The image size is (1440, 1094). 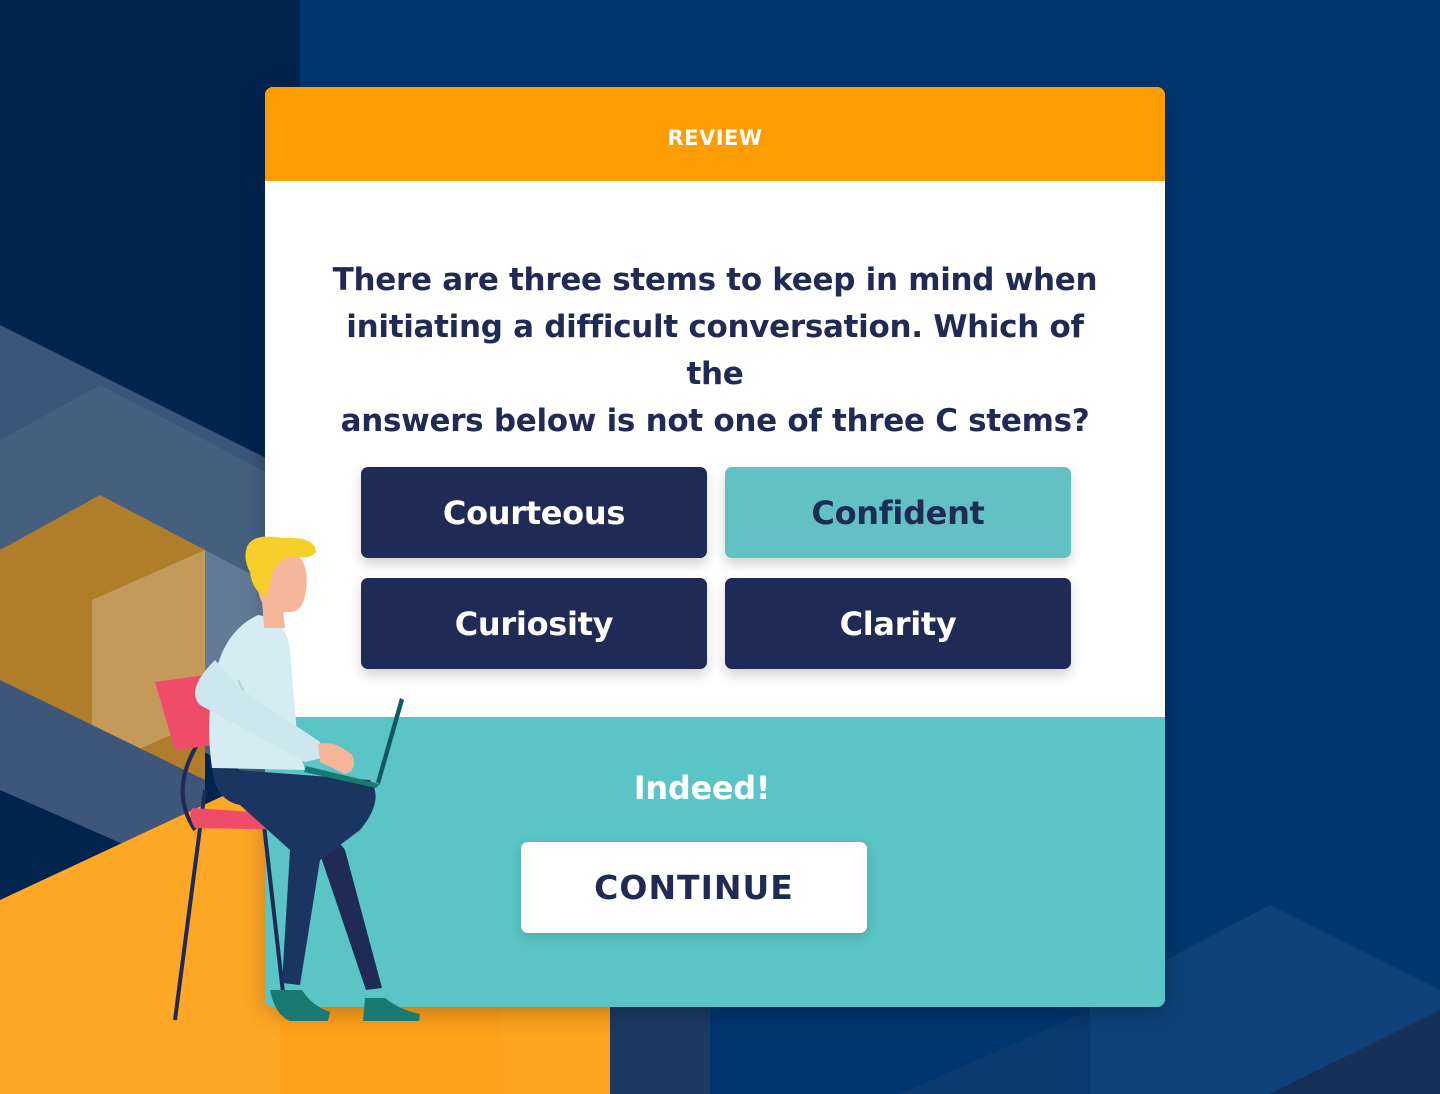 What do you see at coordinates (287, 778) in the screenshot?
I see `person-sitting-with-laptop-illustration` at bounding box center [287, 778].